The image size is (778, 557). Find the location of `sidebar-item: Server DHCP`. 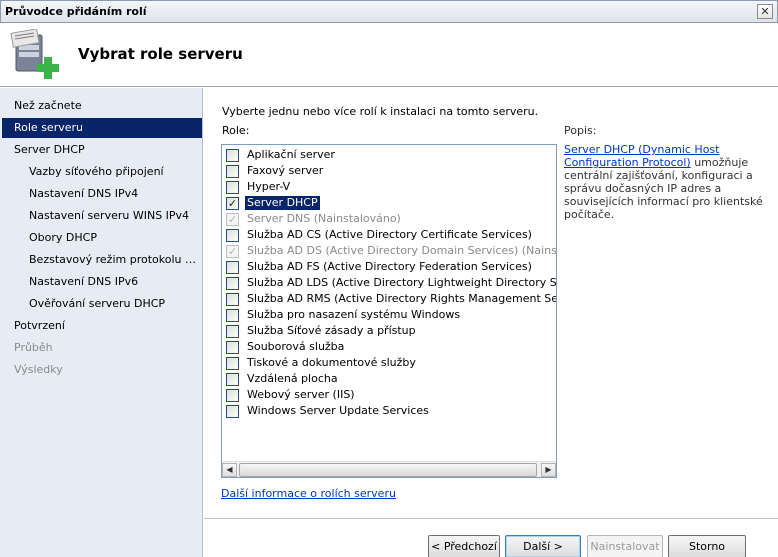

sidebar-item: Server DHCP is located at coordinates (102, 150).